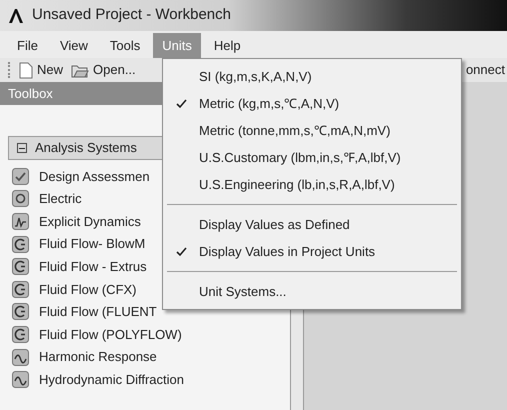 The height and width of the screenshot is (410, 507). I want to click on toolbox-item: Fluid Flow - Extrus, so click(93, 266).